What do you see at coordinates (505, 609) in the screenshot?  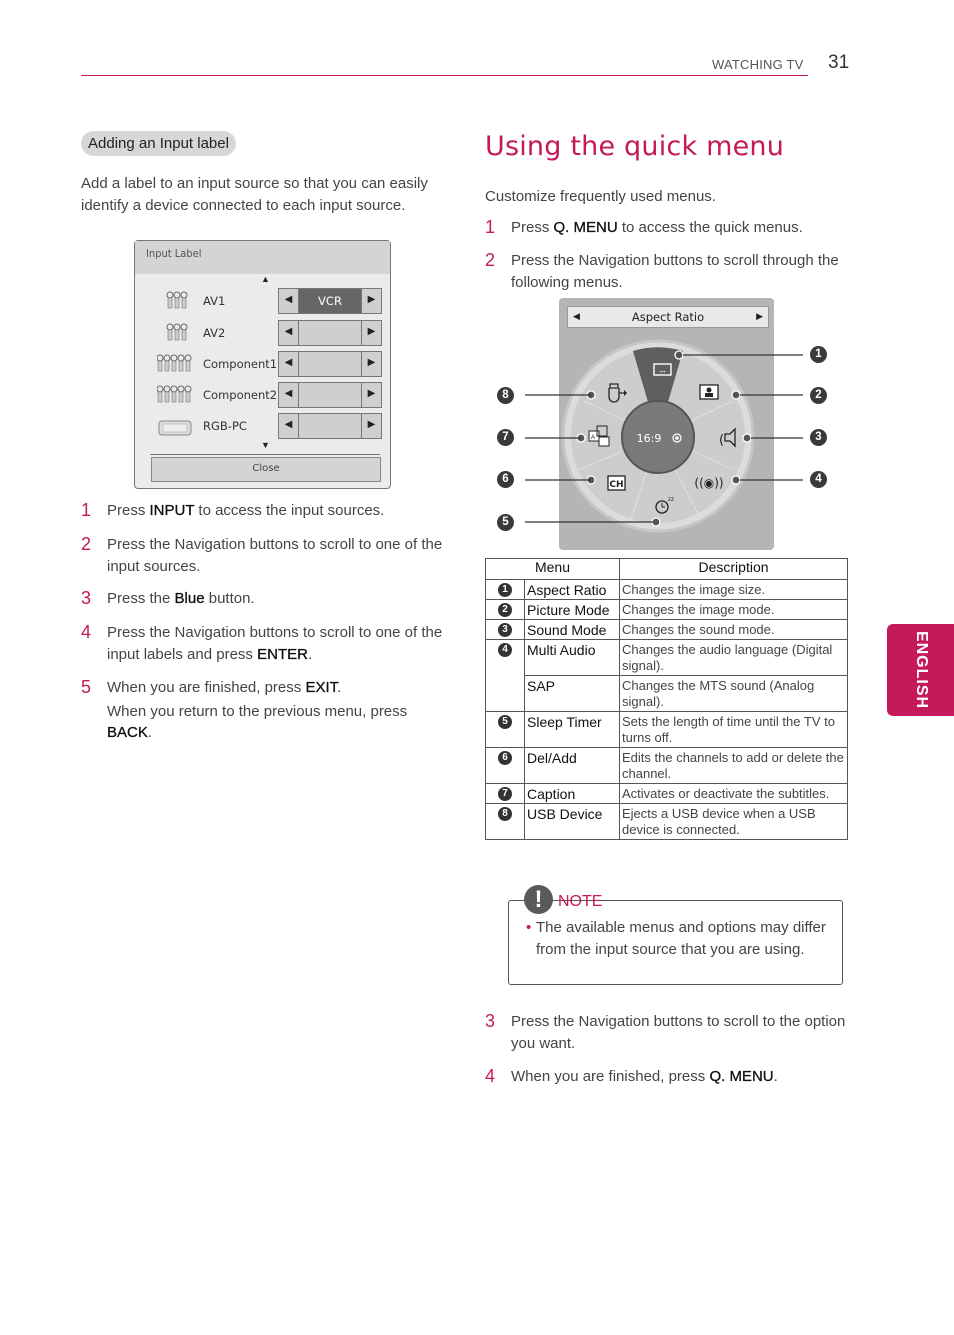 I see `row-number: 2` at bounding box center [505, 609].